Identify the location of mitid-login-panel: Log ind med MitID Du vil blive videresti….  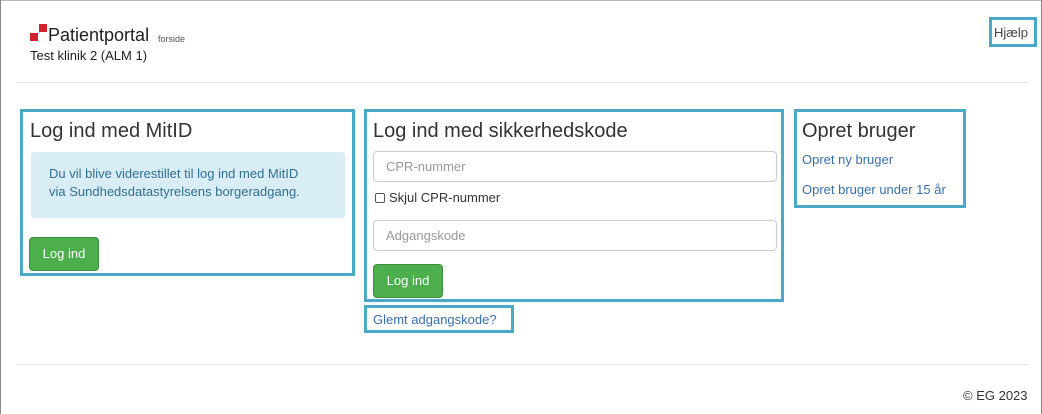
(187, 192).